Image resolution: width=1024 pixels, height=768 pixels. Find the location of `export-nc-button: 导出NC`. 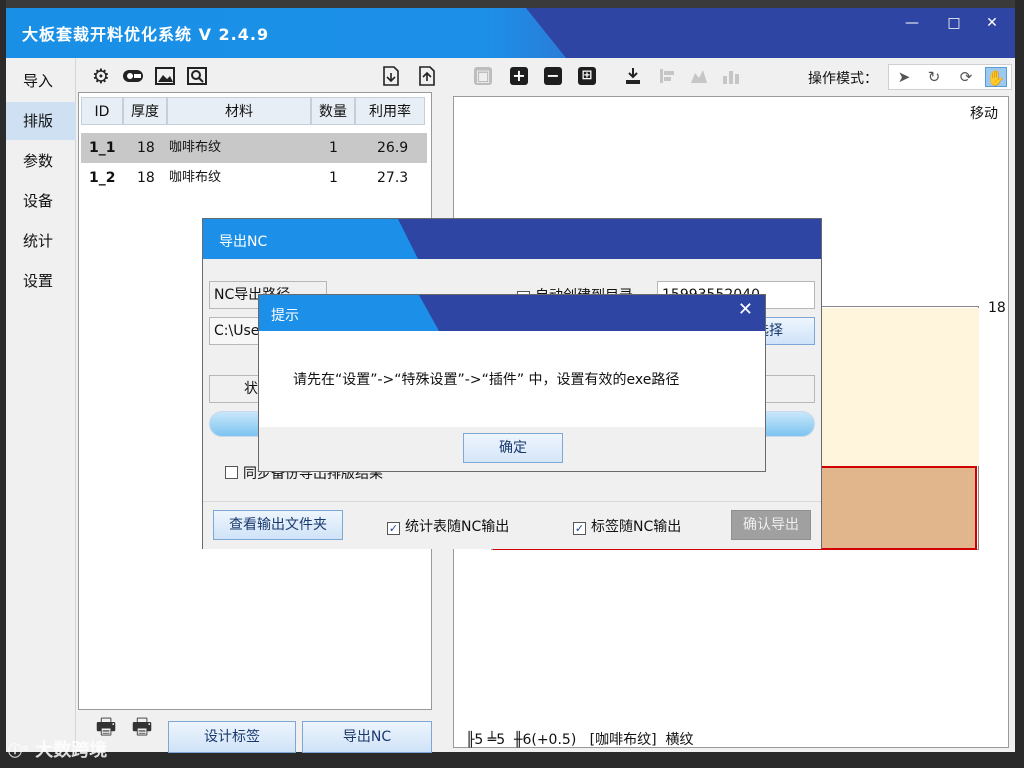

export-nc-button: 导出NC is located at coordinates (367, 737).